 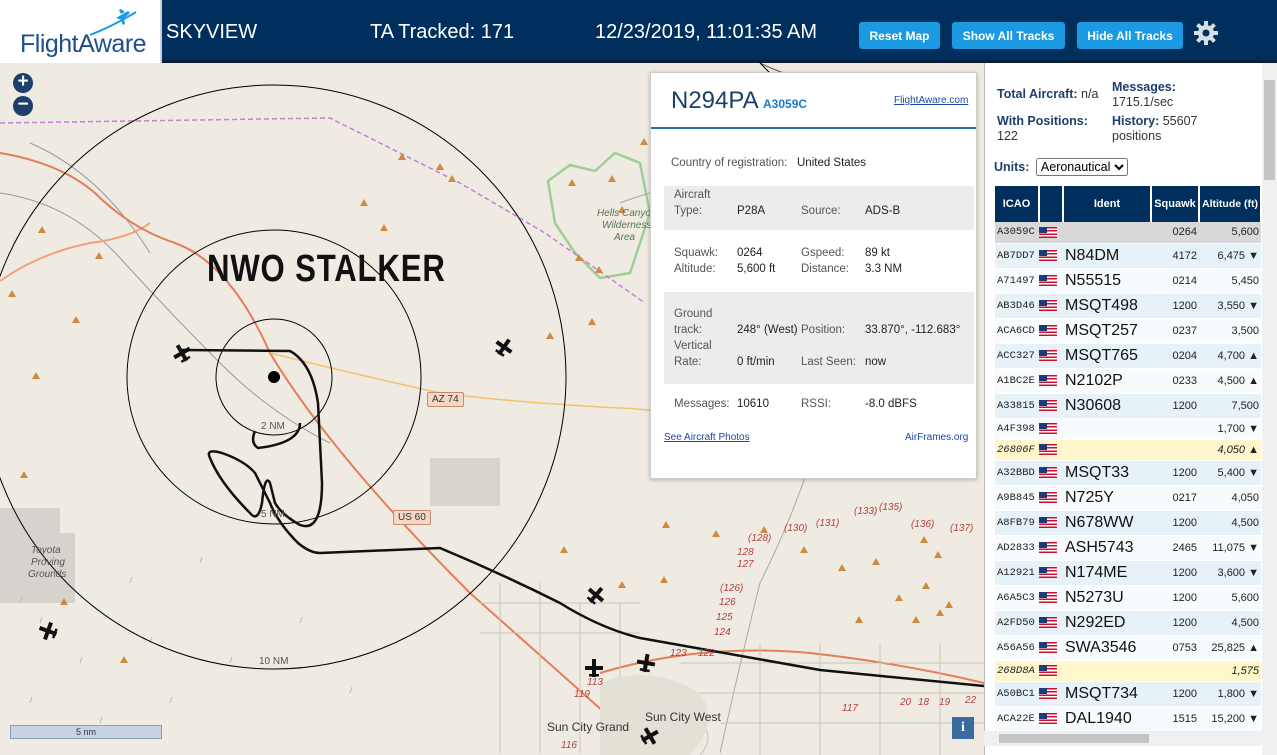 I want to click on table-row: A71497 N55515 0214 5,450, so click(x=1128, y=281).